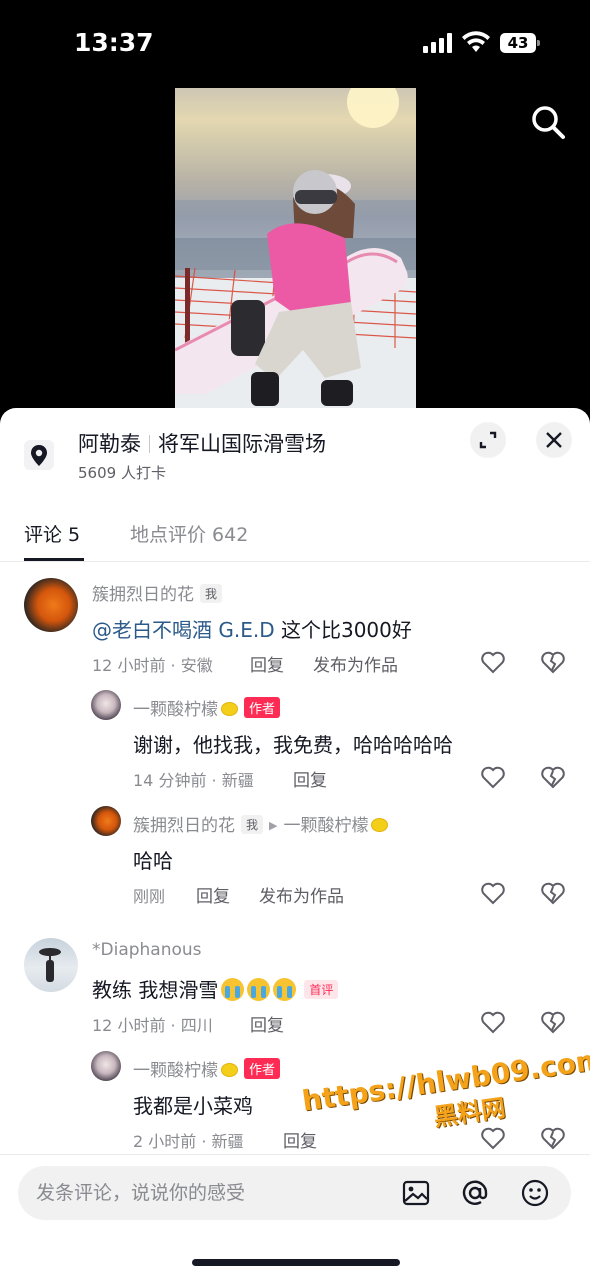 This screenshot has height=1280, width=590. Describe the element at coordinates (122, 473) in the screenshot. I see `checkin-count: 5609 人打卡` at that location.